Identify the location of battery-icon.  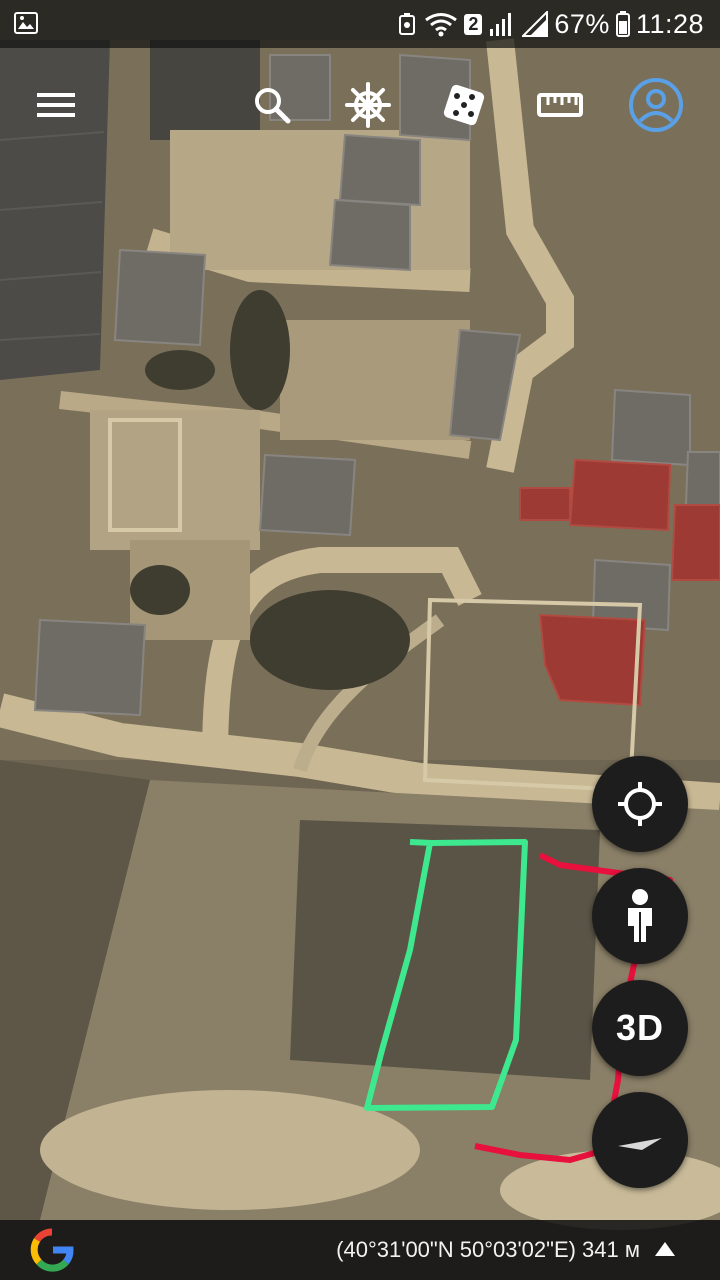
(622, 24).